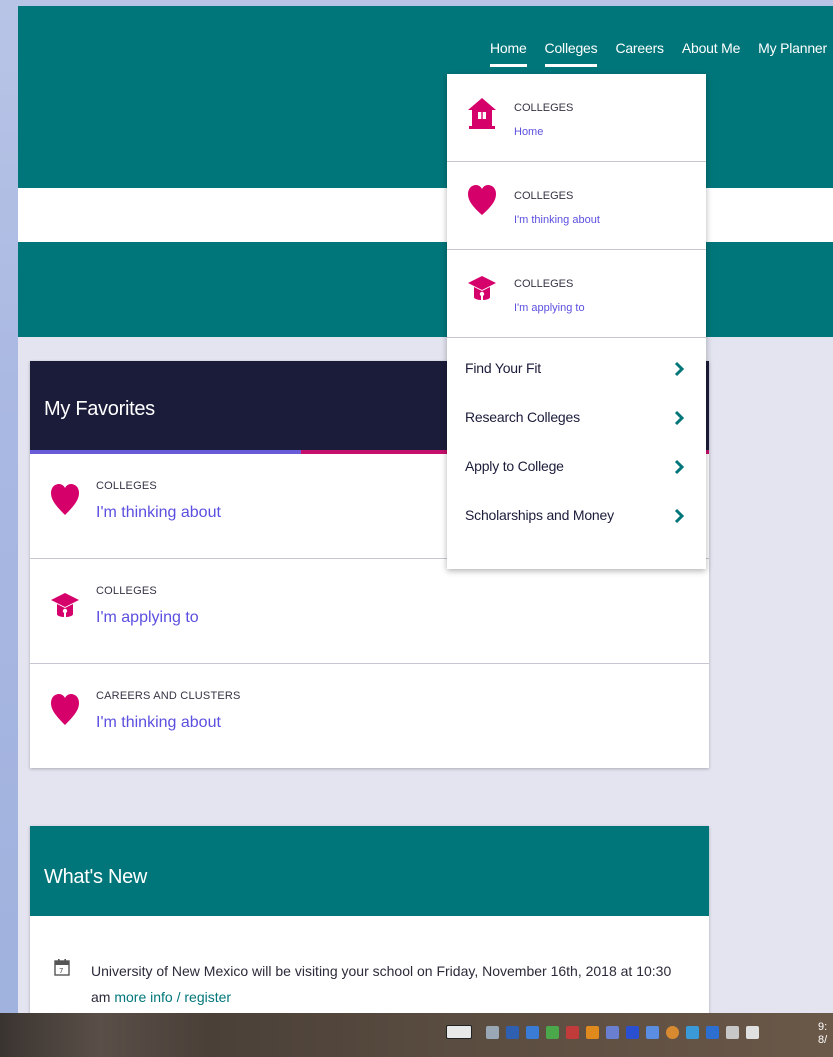 This screenshot has width=833, height=1057. Describe the element at coordinates (482, 113) in the screenshot. I see `house-icon` at that location.